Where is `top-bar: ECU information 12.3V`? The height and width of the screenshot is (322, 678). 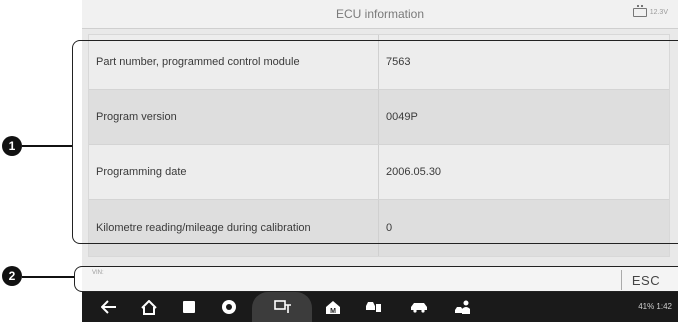 top-bar: ECU information 12.3V is located at coordinates (380, 14).